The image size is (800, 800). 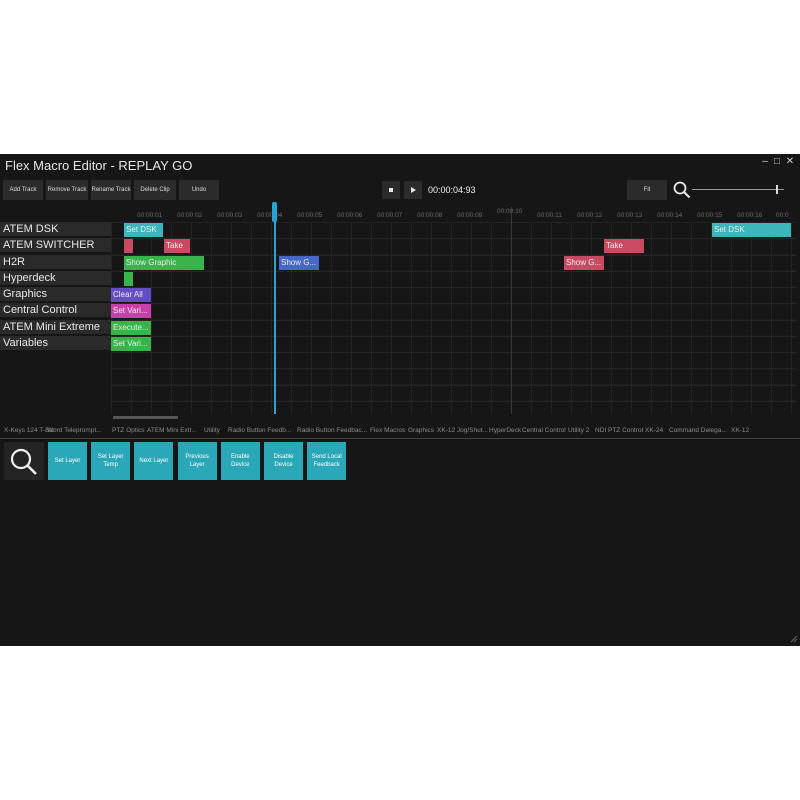 What do you see at coordinates (154, 461) in the screenshot?
I see `command-tile: Next Layer` at bounding box center [154, 461].